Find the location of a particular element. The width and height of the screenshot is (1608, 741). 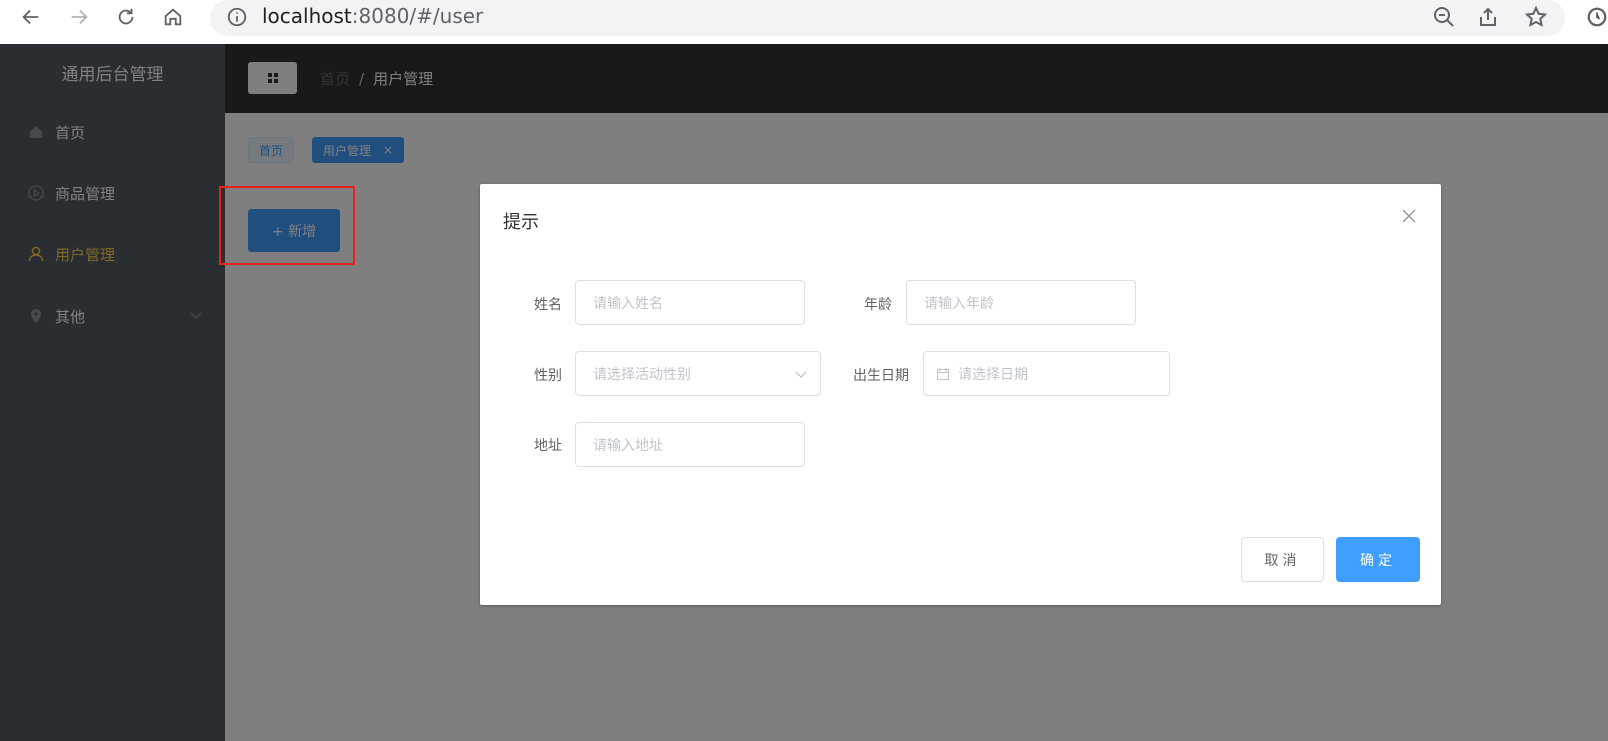

home-button is located at coordinates (173, 17).